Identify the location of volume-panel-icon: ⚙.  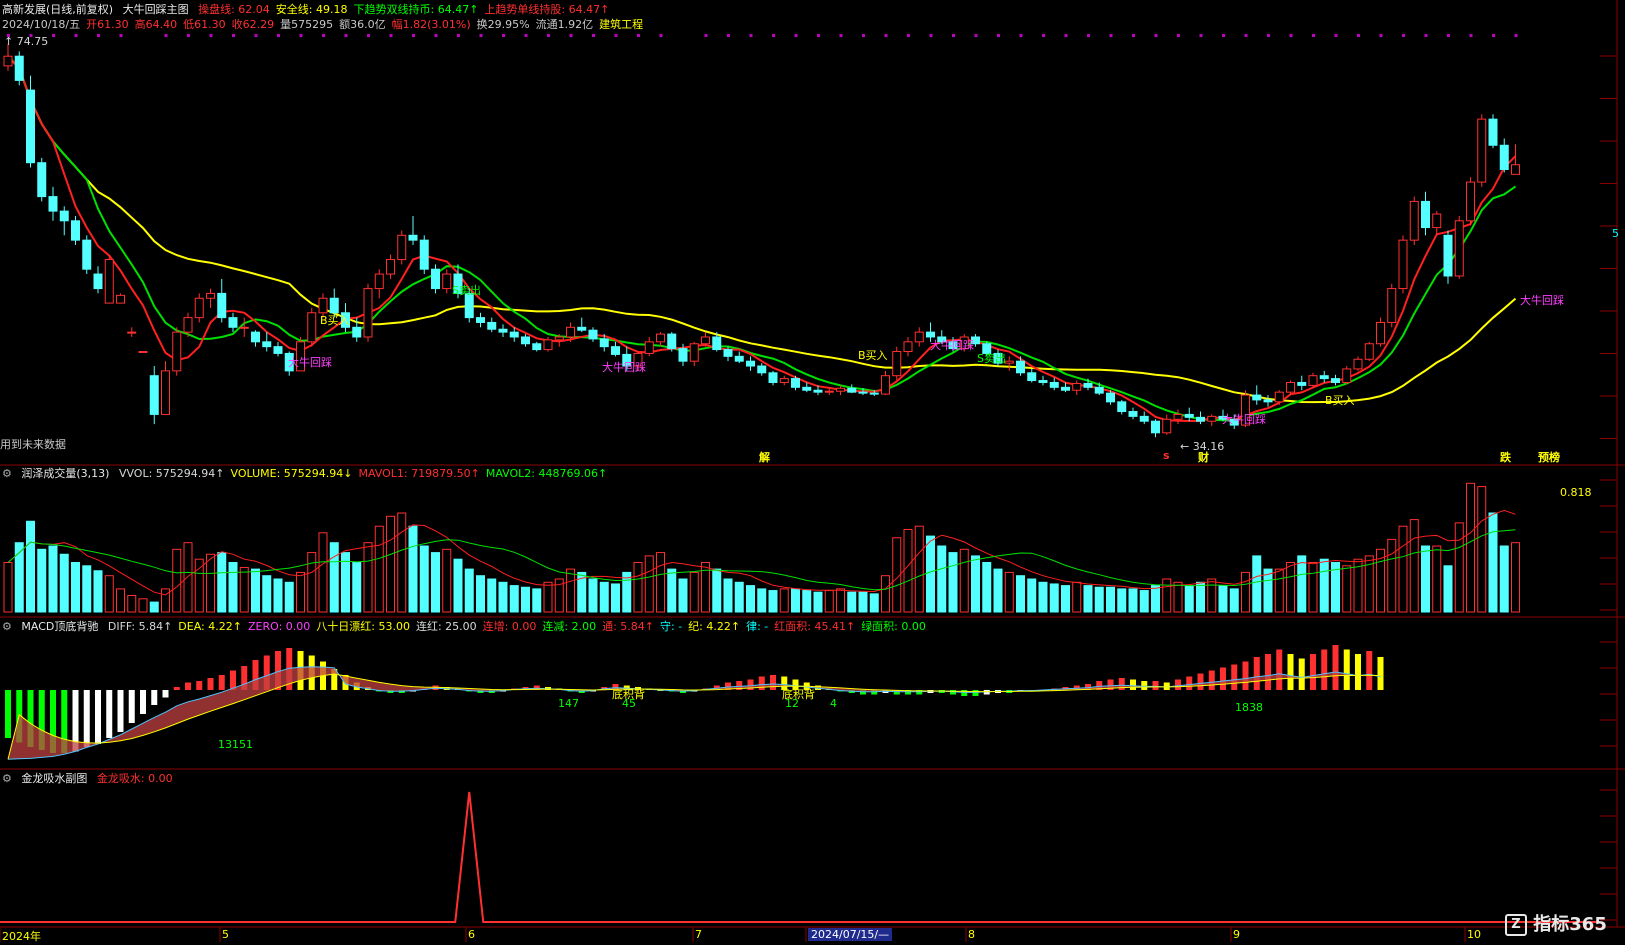
(7, 473).